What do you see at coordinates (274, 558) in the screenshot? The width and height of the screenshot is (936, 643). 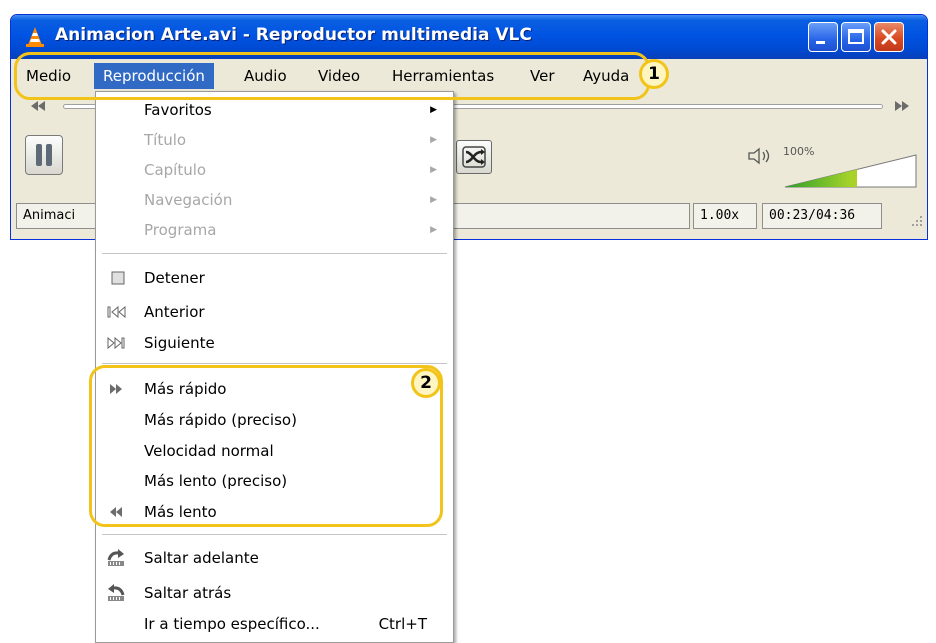 I see `menu-item-saltar-adelante: Saltar adelante` at bounding box center [274, 558].